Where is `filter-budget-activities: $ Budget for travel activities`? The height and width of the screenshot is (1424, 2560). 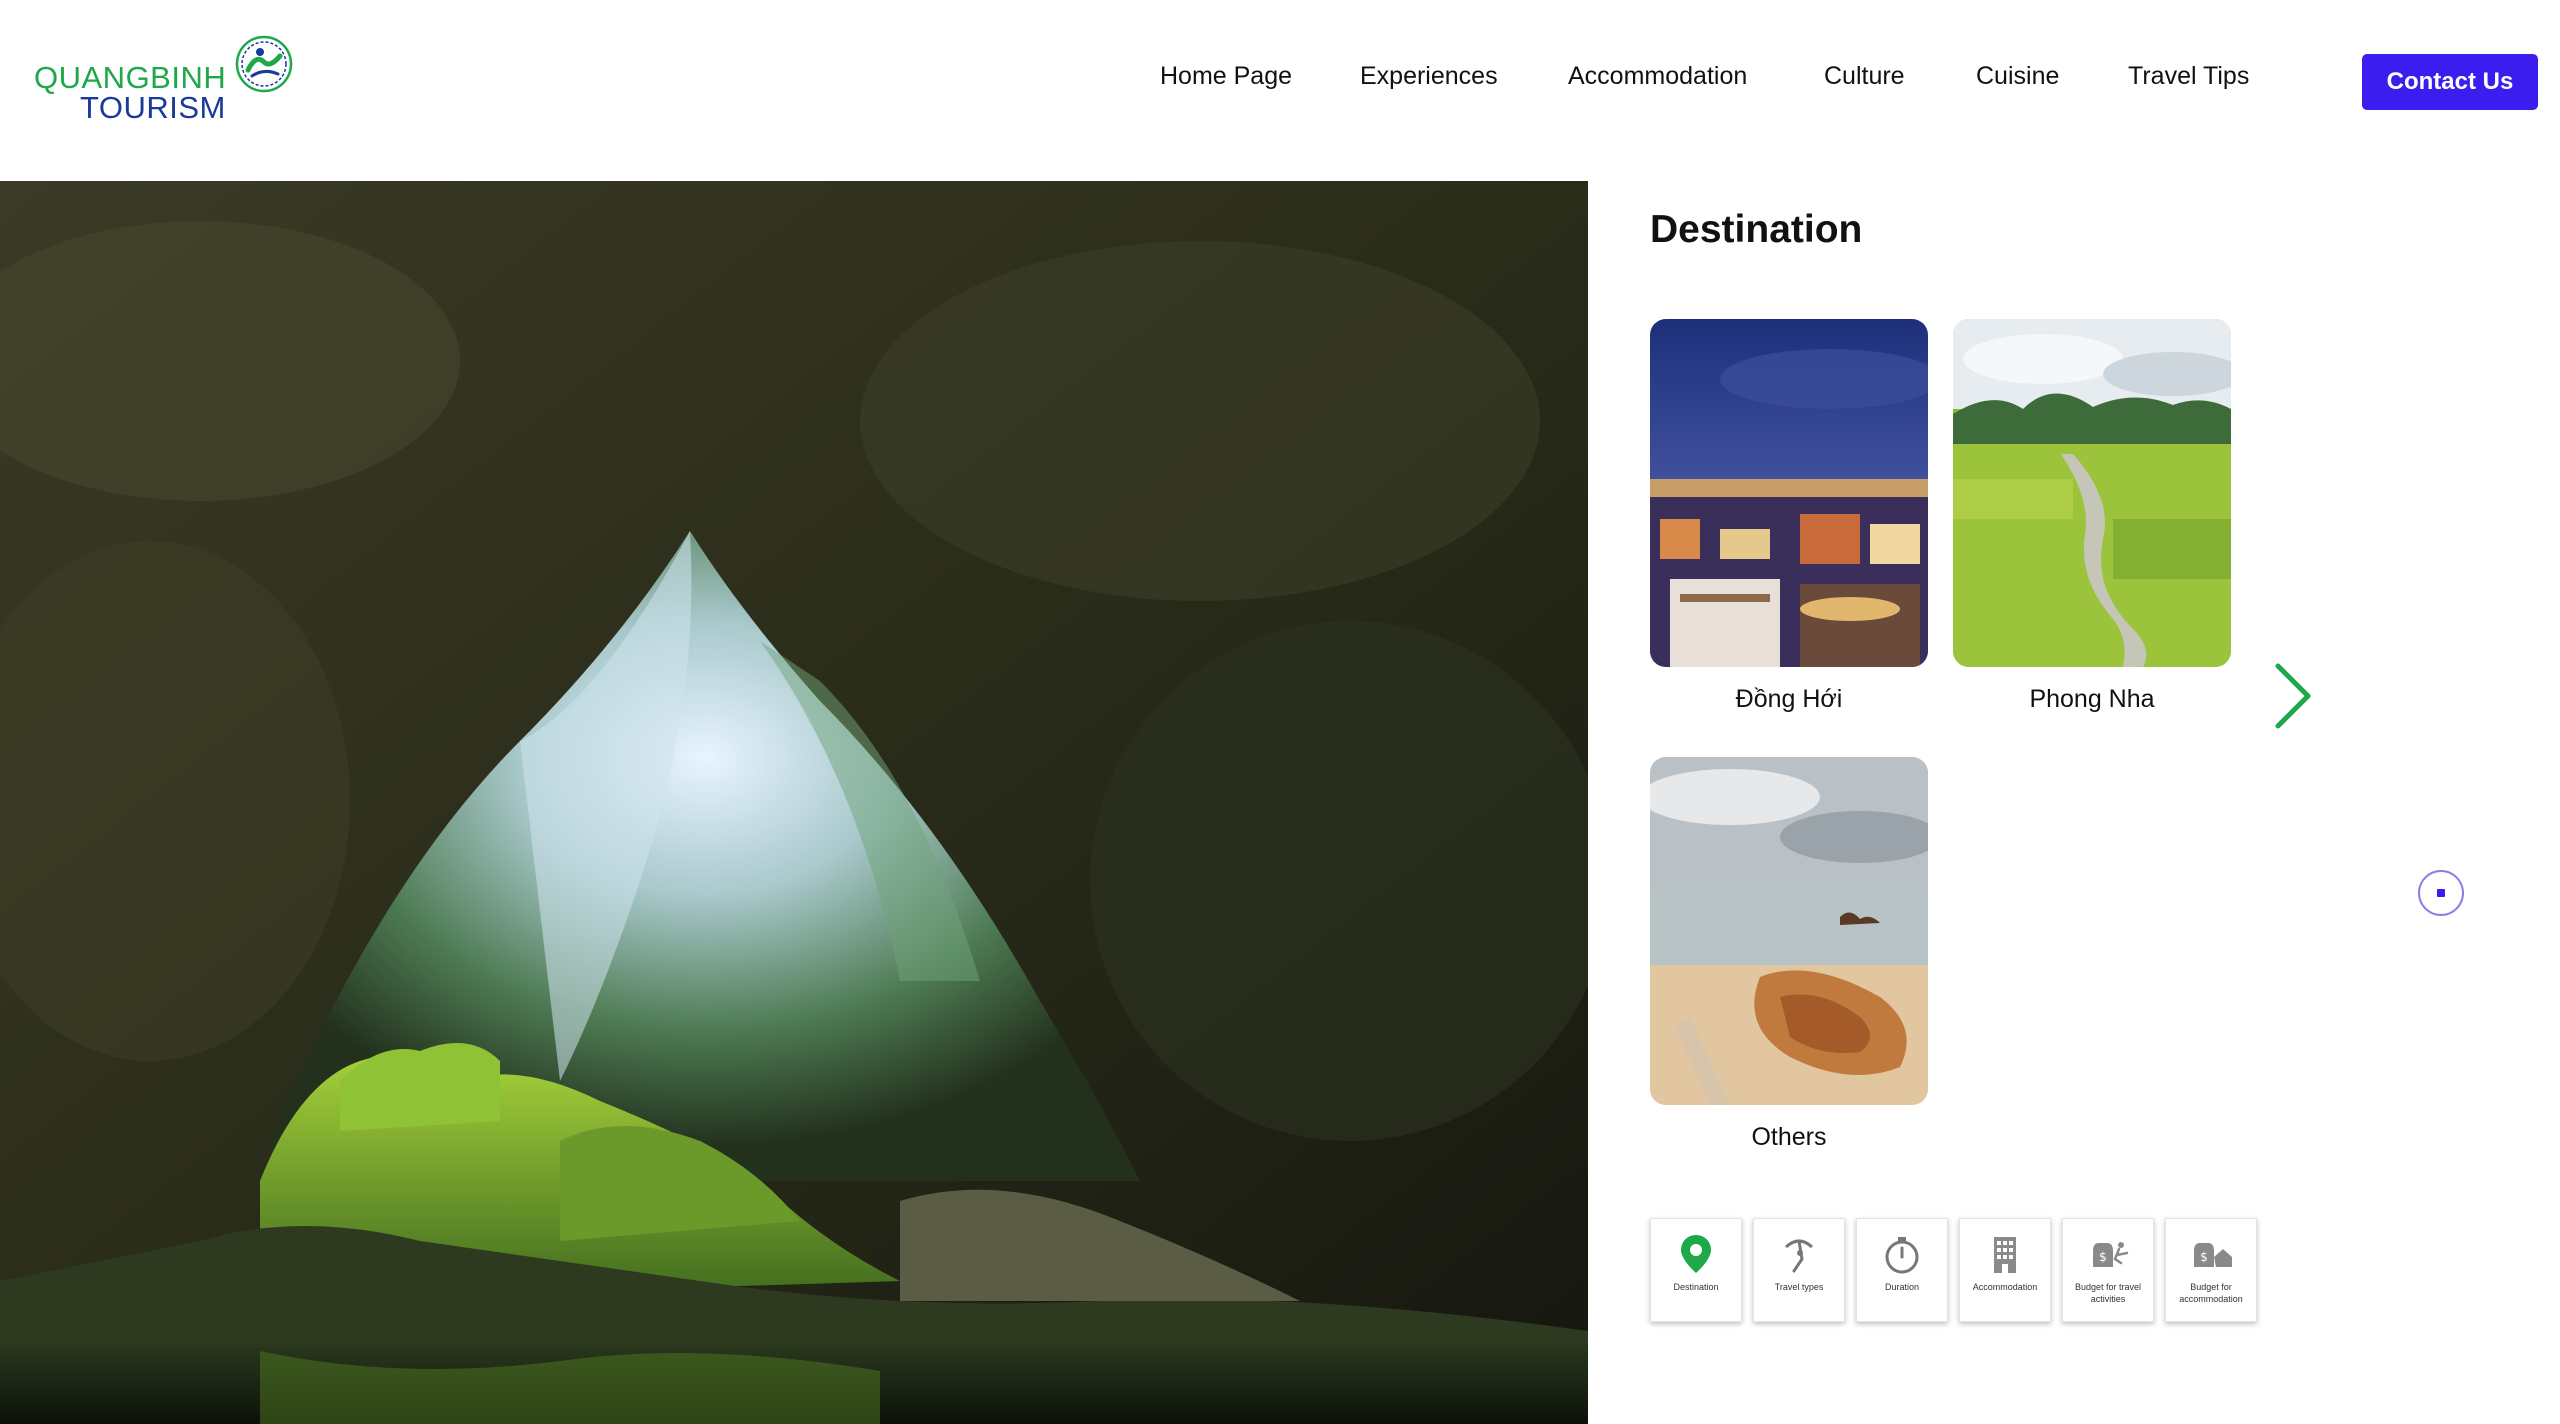 filter-budget-activities: $ Budget for travel activities is located at coordinates (2108, 1270).